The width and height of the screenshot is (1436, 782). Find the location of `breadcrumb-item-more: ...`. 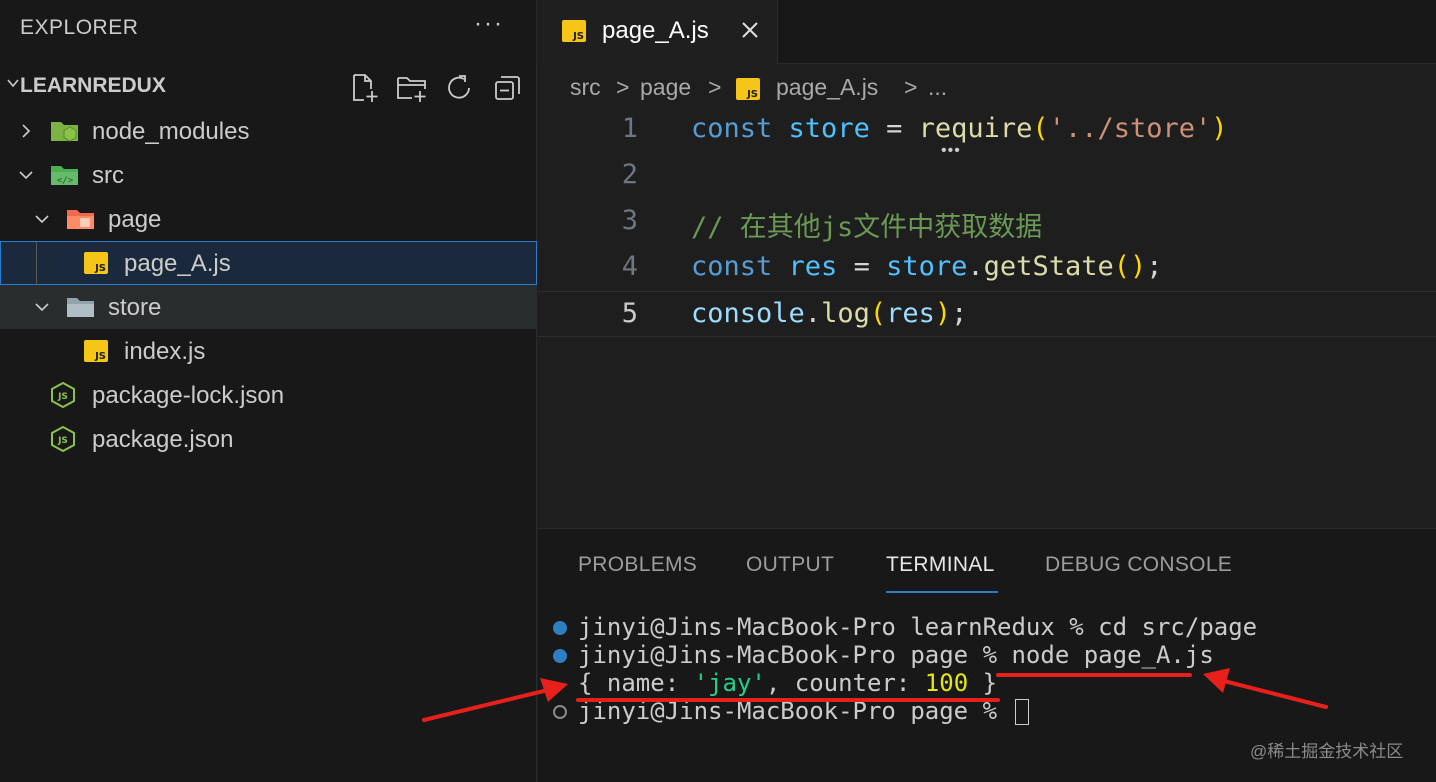

breadcrumb-item-more: ... is located at coordinates (937, 87).